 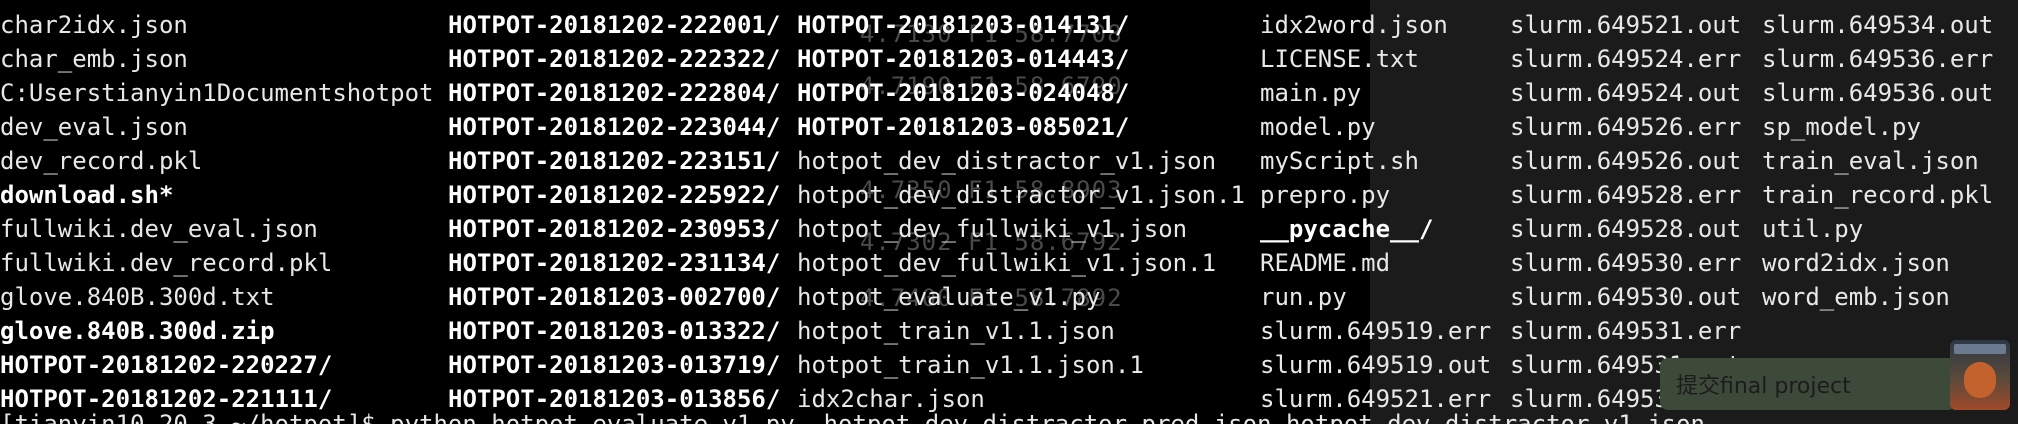 What do you see at coordinates (1310, 93) in the screenshot?
I see `file-entry: main.py` at bounding box center [1310, 93].